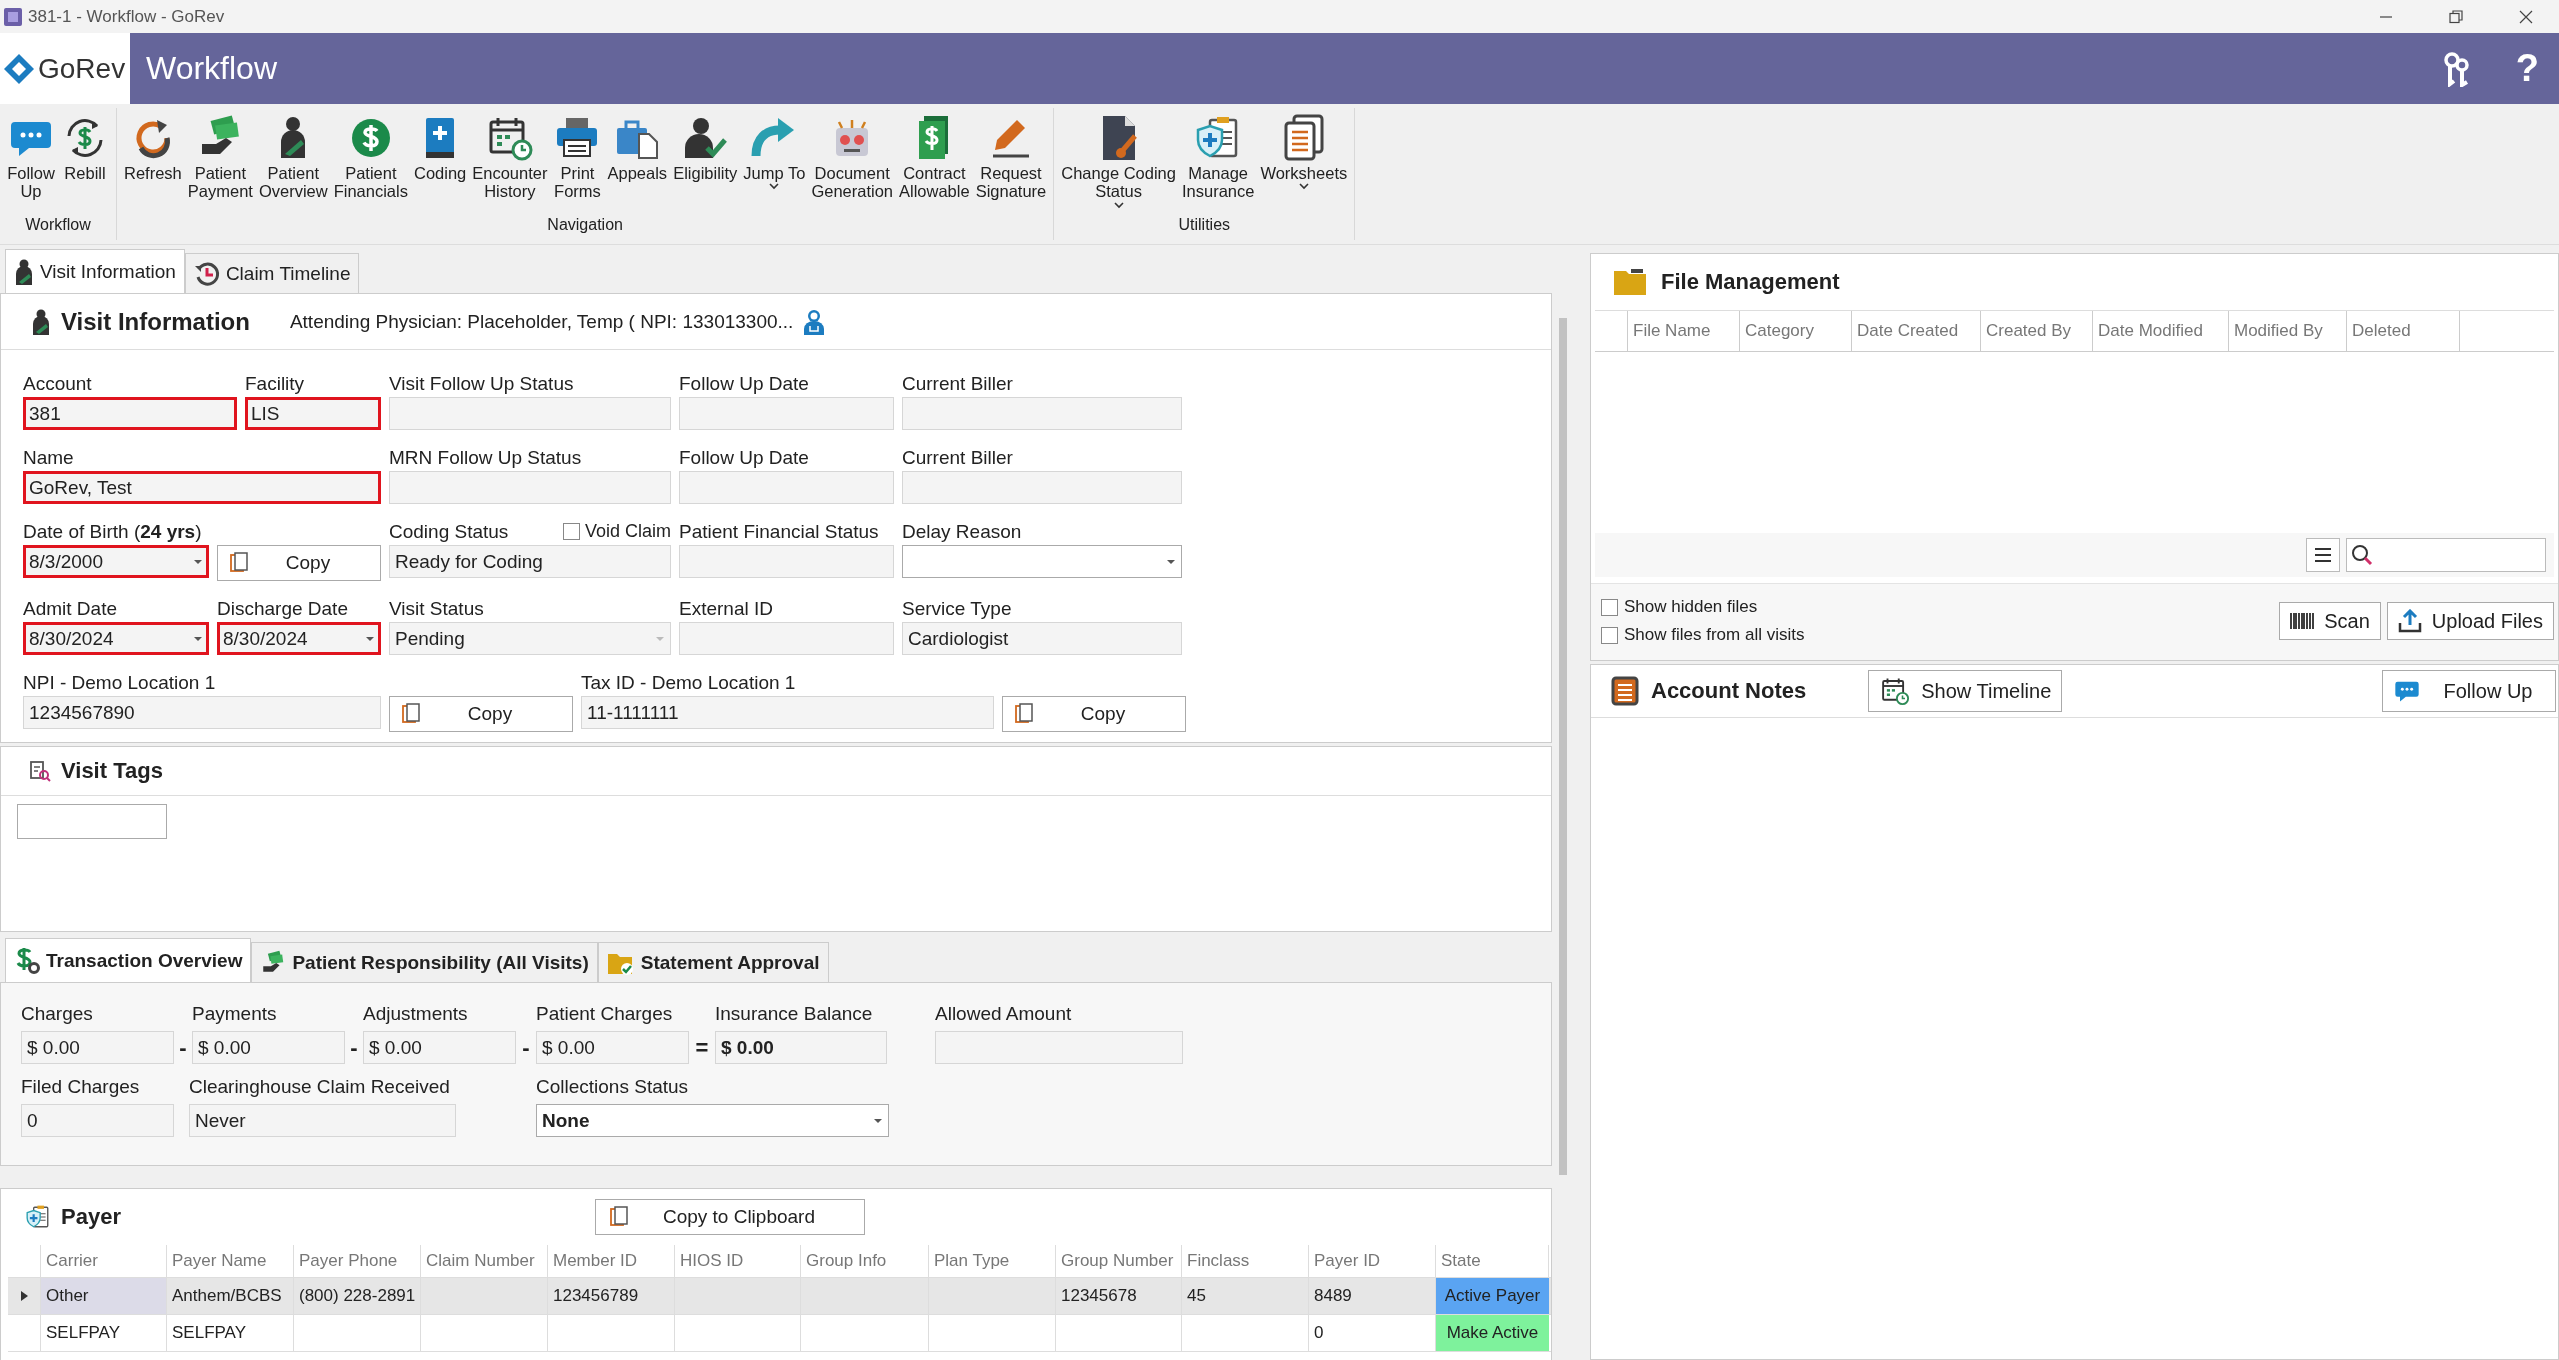 This screenshot has width=2559, height=1360. I want to click on tab: Transaction Overview, so click(128, 960).